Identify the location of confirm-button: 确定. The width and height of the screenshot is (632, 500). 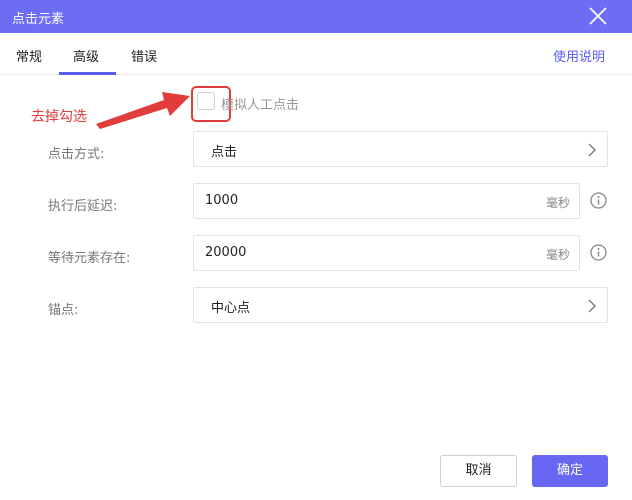
(570, 471).